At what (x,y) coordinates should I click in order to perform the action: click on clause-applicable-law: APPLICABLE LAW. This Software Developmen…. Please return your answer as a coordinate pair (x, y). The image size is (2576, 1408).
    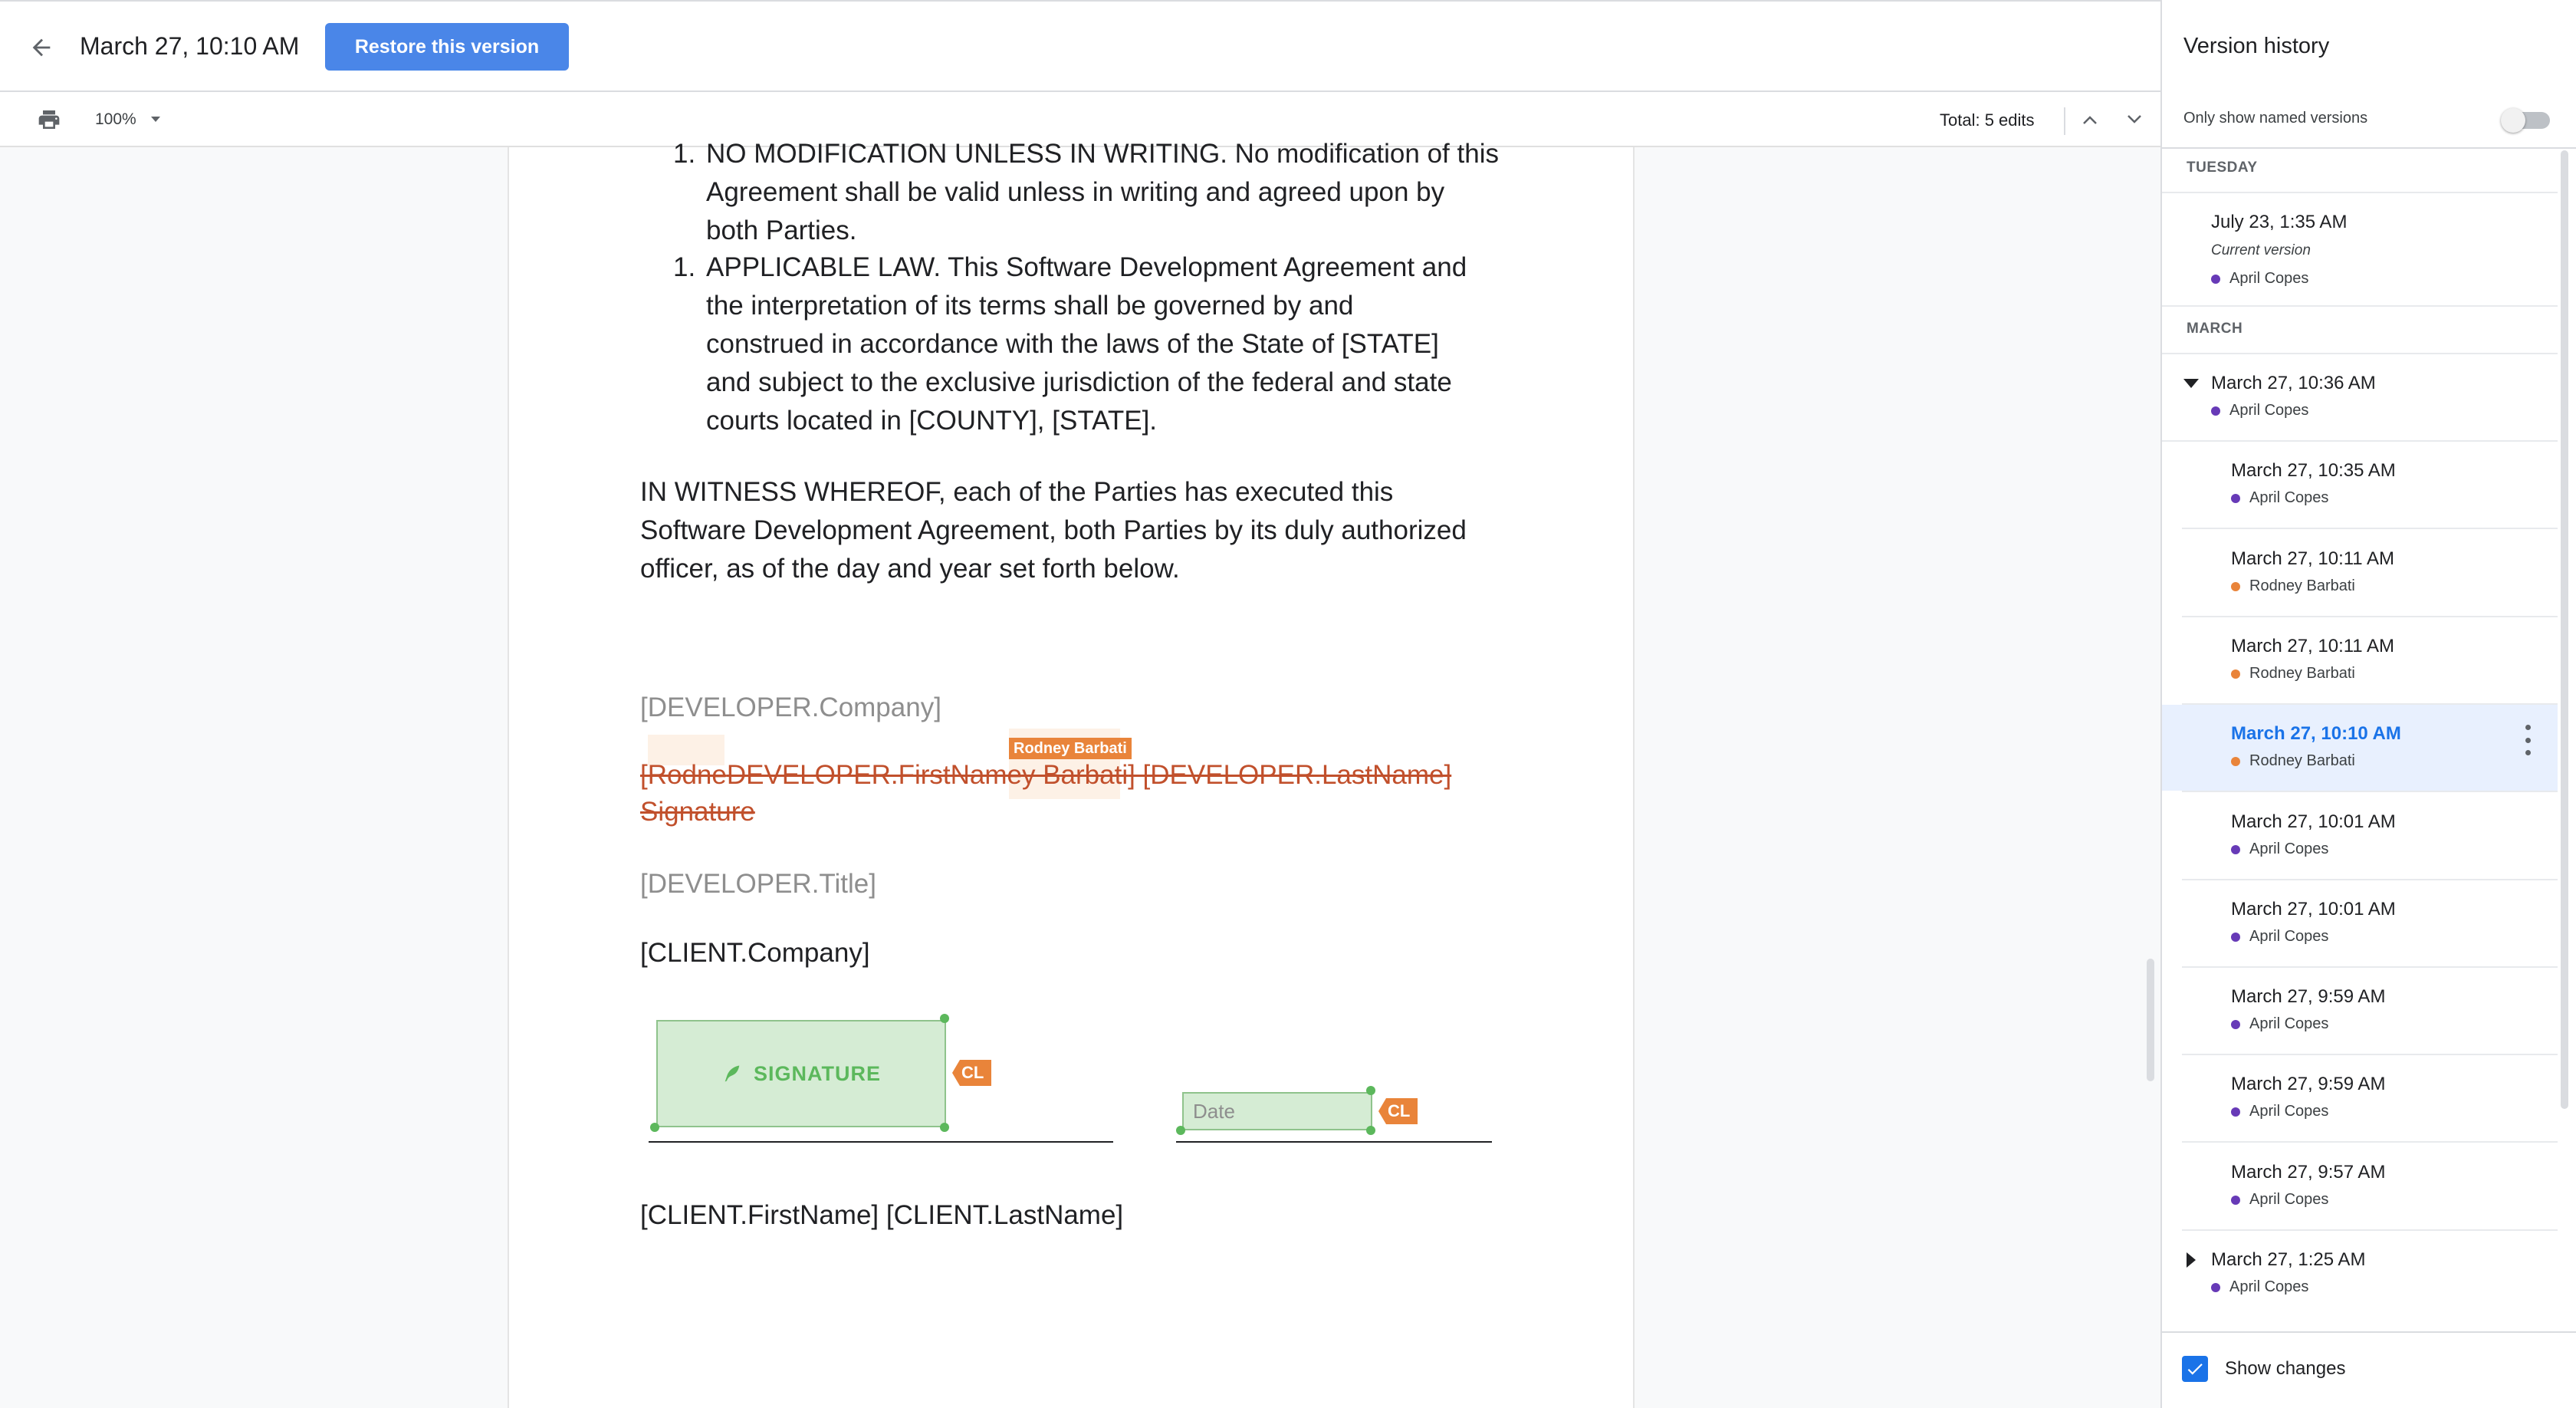
    Looking at the image, I should click on (1086, 344).